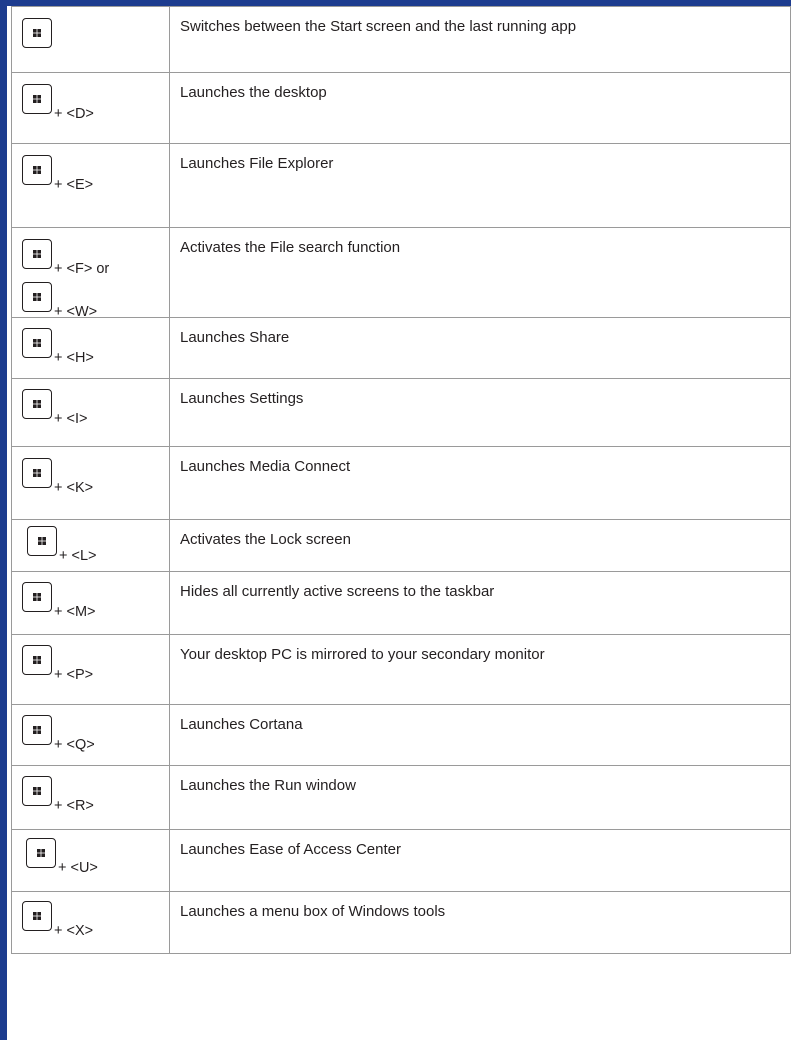 This screenshot has width=791, height=1040. I want to click on key-combo-label: + <P>, so click(74, 675).